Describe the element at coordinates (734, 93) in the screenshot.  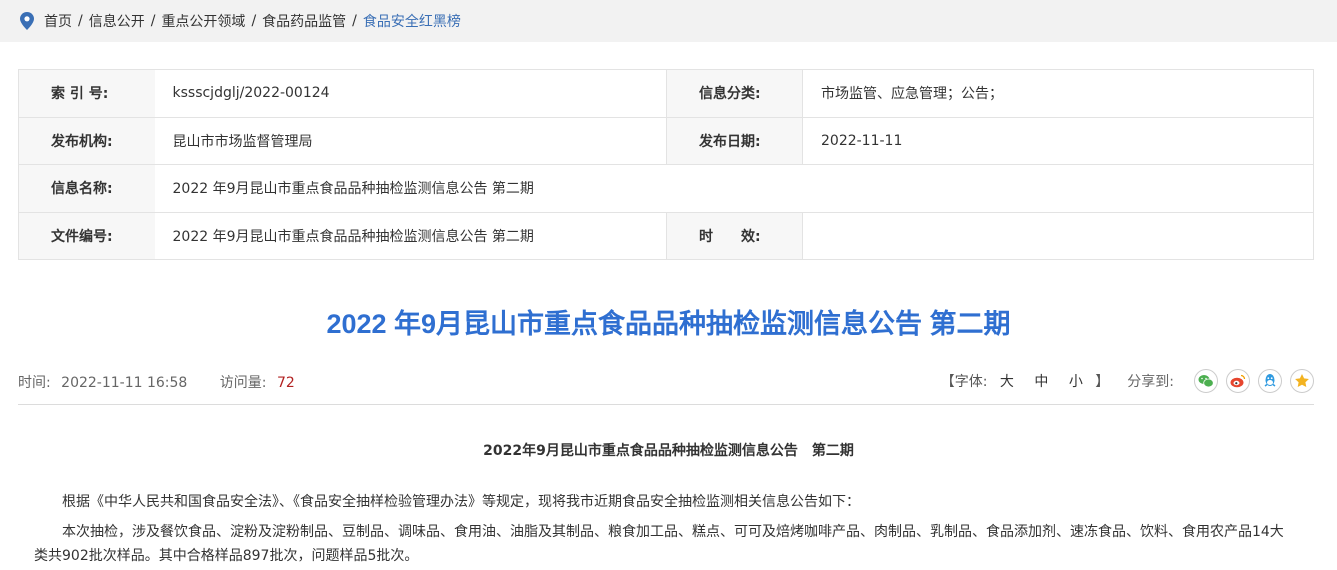
I see `category-label: 信息分类:` at that location.